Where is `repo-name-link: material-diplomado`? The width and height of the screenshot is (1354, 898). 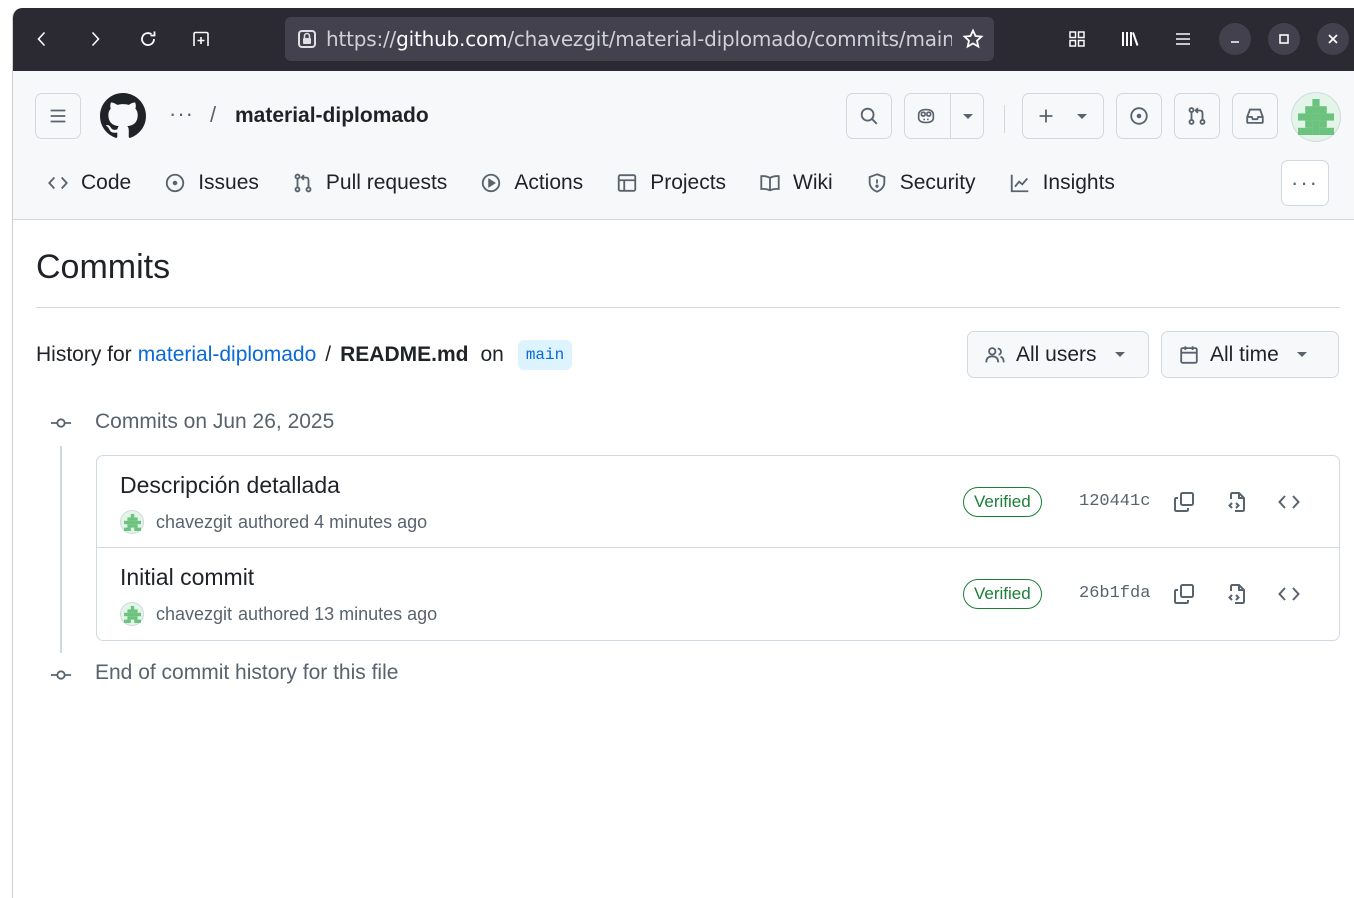 repo-name-link: material-diplomado is located at coordinates (332, 116).